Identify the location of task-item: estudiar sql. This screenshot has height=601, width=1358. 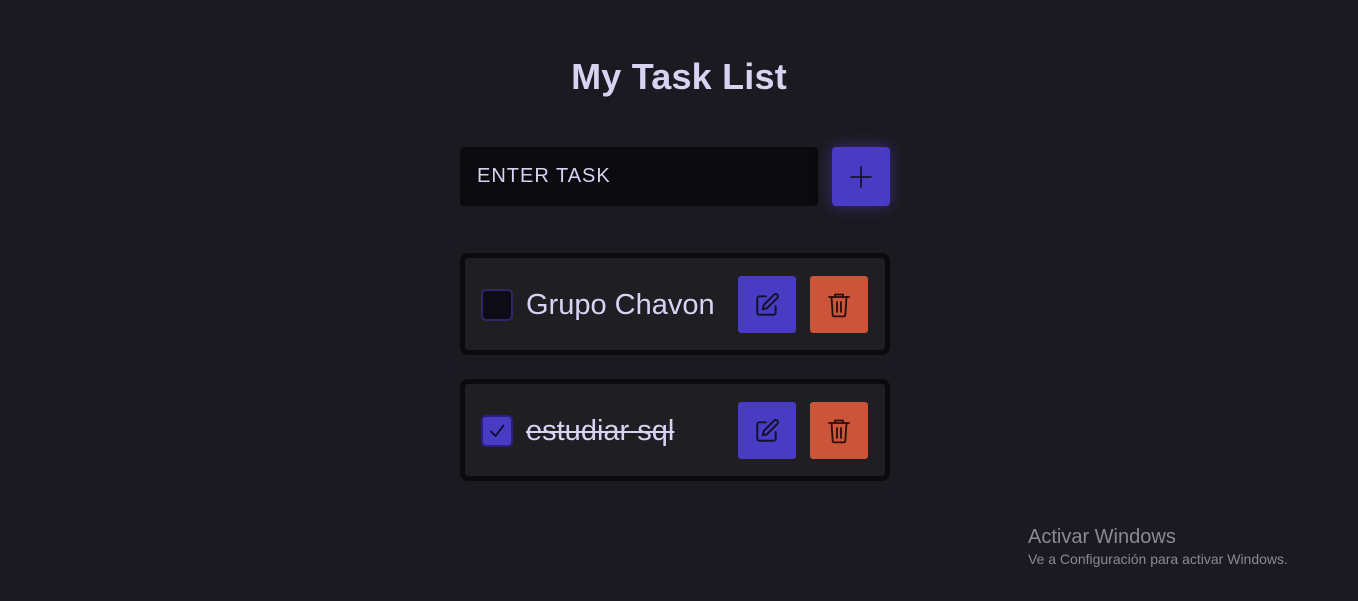
(675, 430).